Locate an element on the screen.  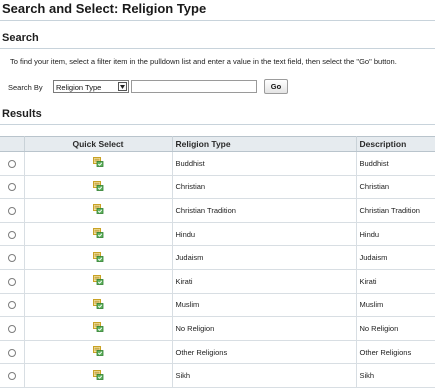
page-title: Search and Select: Religion Type is located at coordinates (104, 8).